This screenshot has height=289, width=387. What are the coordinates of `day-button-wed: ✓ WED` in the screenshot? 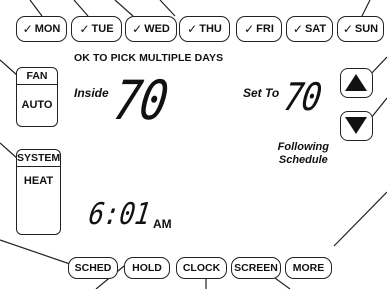 It's located at (151, 29).